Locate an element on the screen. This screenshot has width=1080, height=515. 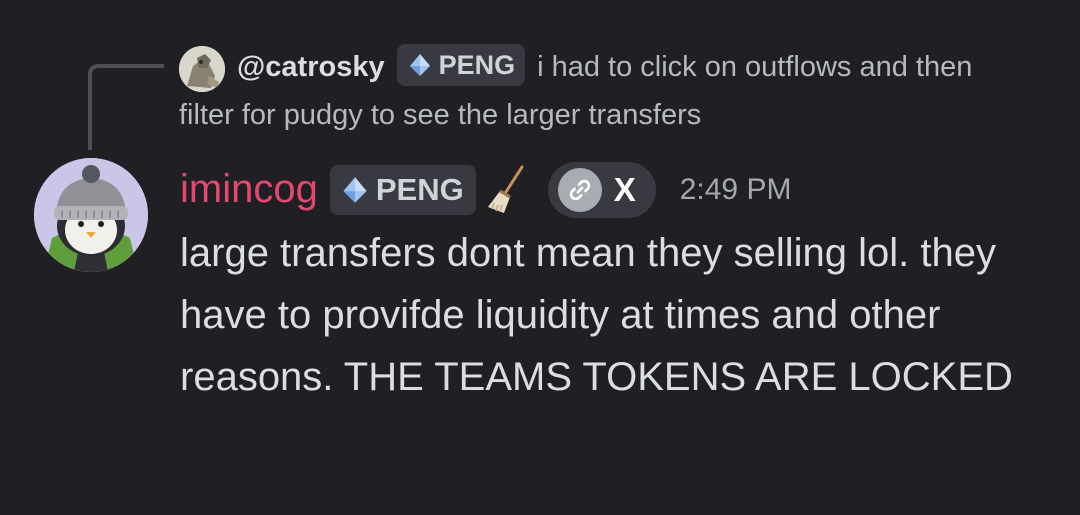
reply-server-tag: PENG is located at coordinates (461, 65).